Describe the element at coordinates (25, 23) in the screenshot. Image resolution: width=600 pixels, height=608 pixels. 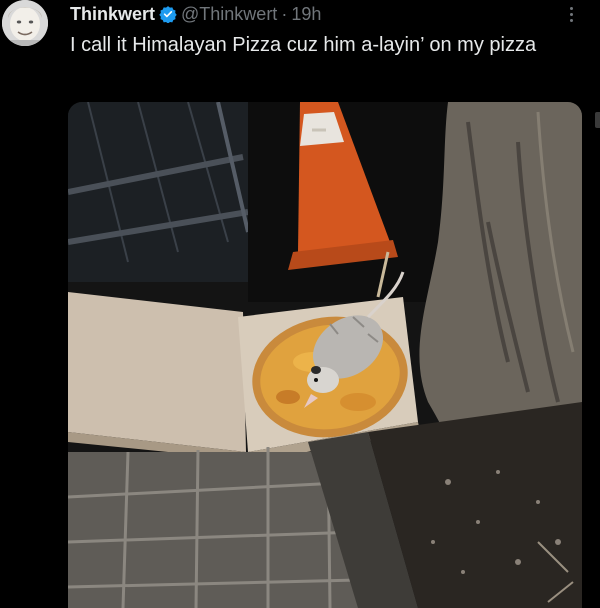
I see `avatar` at that location.